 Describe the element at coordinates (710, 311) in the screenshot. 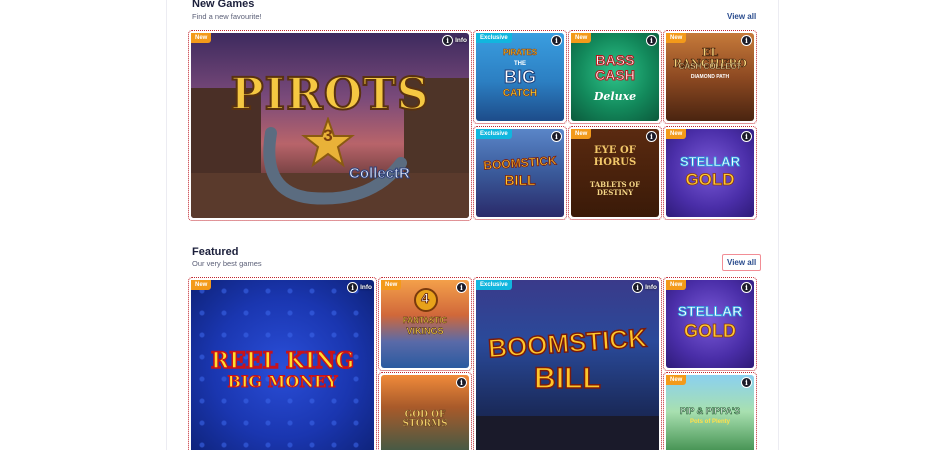

I see `stellar-gold-feat-title: STELLAR` at that location.